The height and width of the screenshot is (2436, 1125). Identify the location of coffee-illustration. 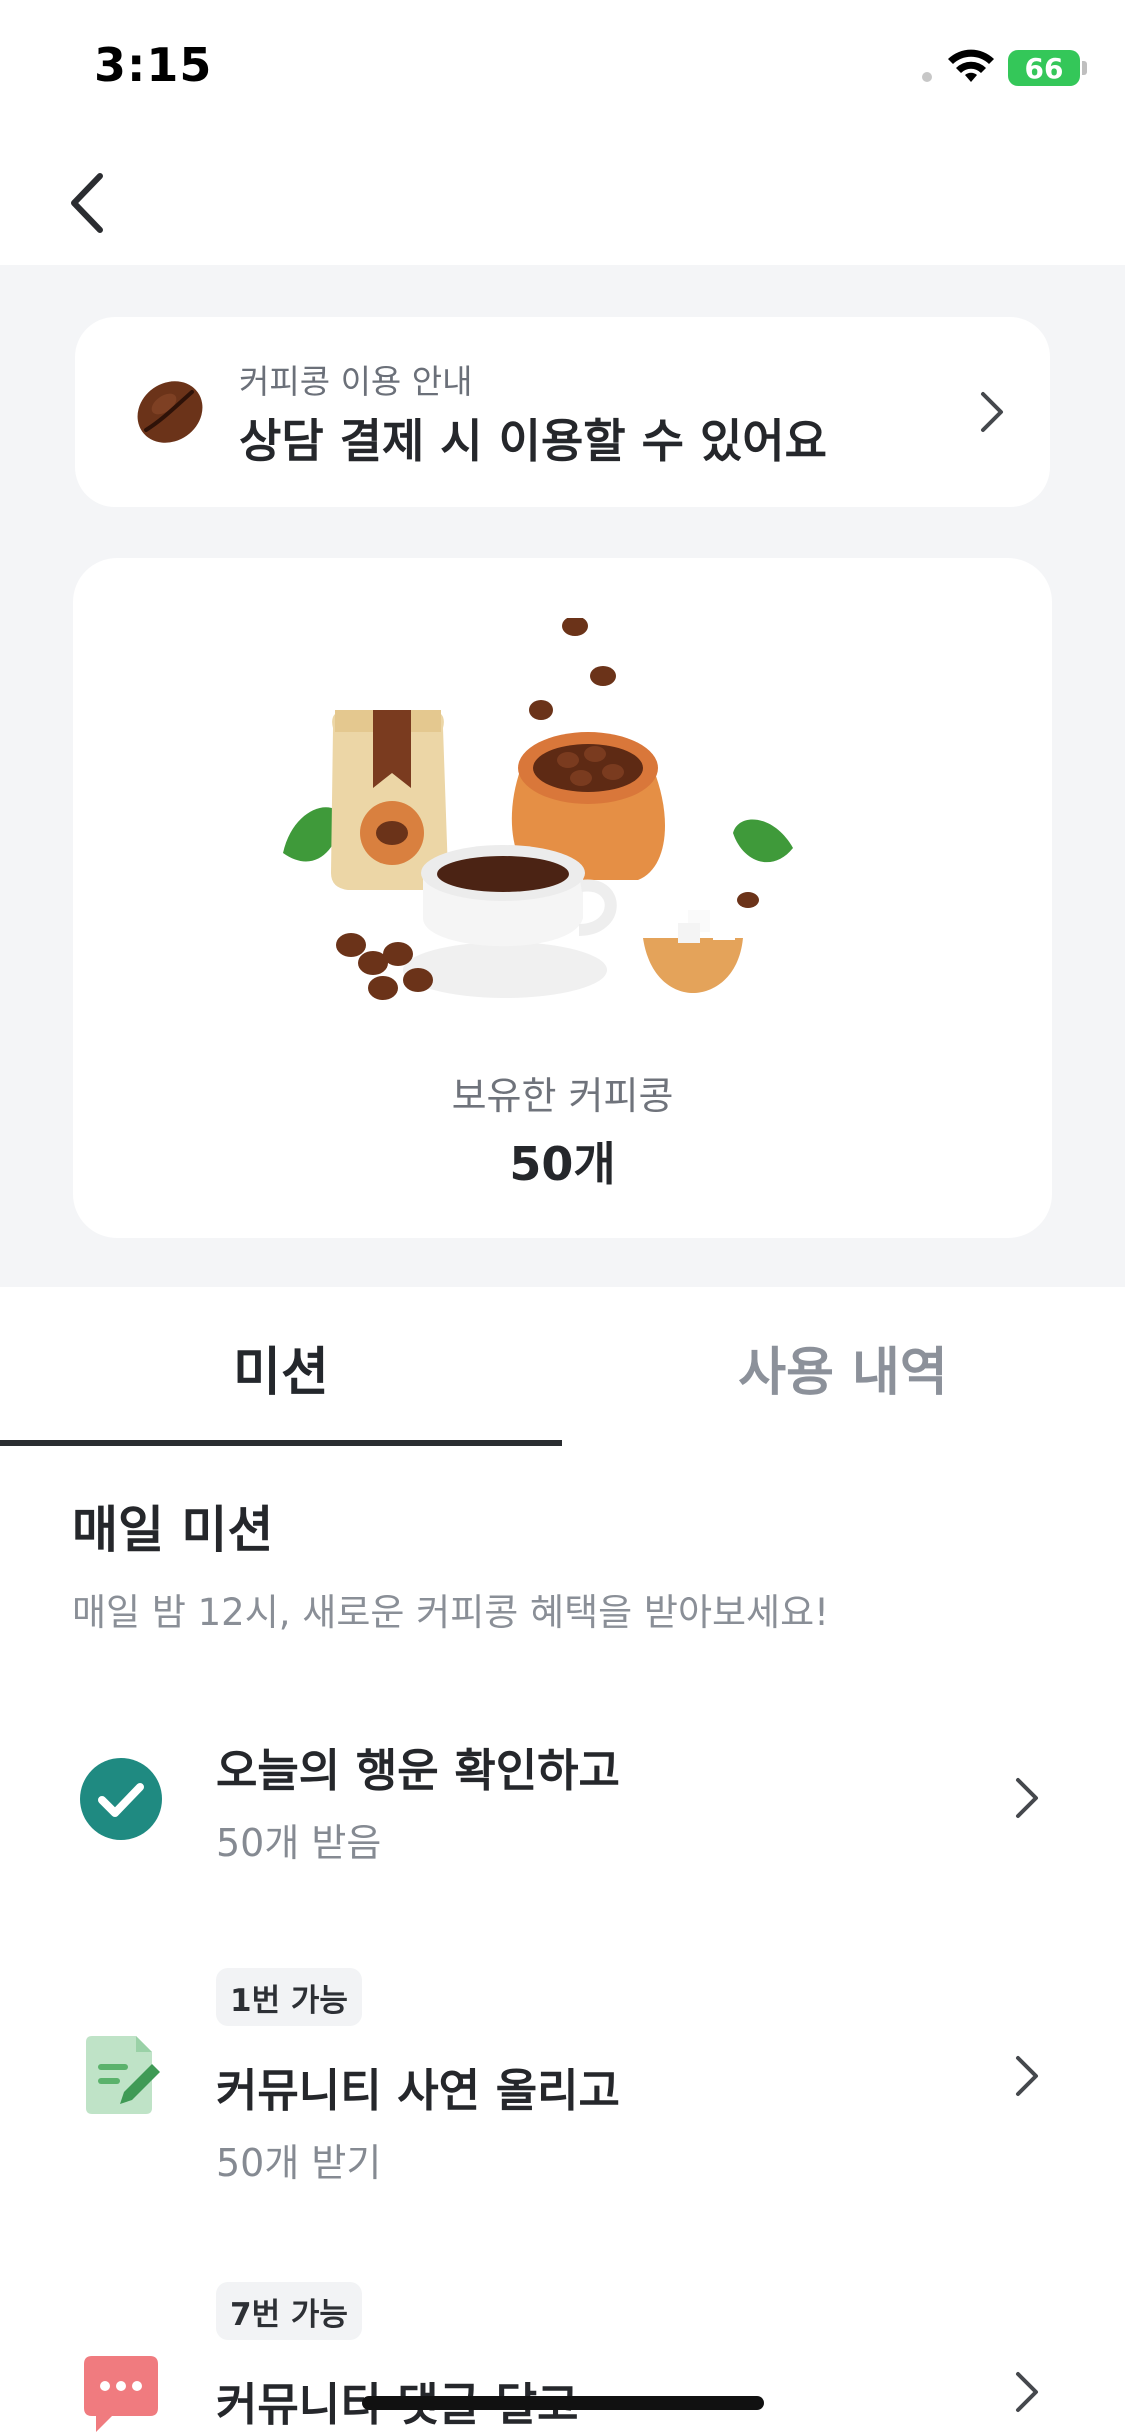
(538, 809).